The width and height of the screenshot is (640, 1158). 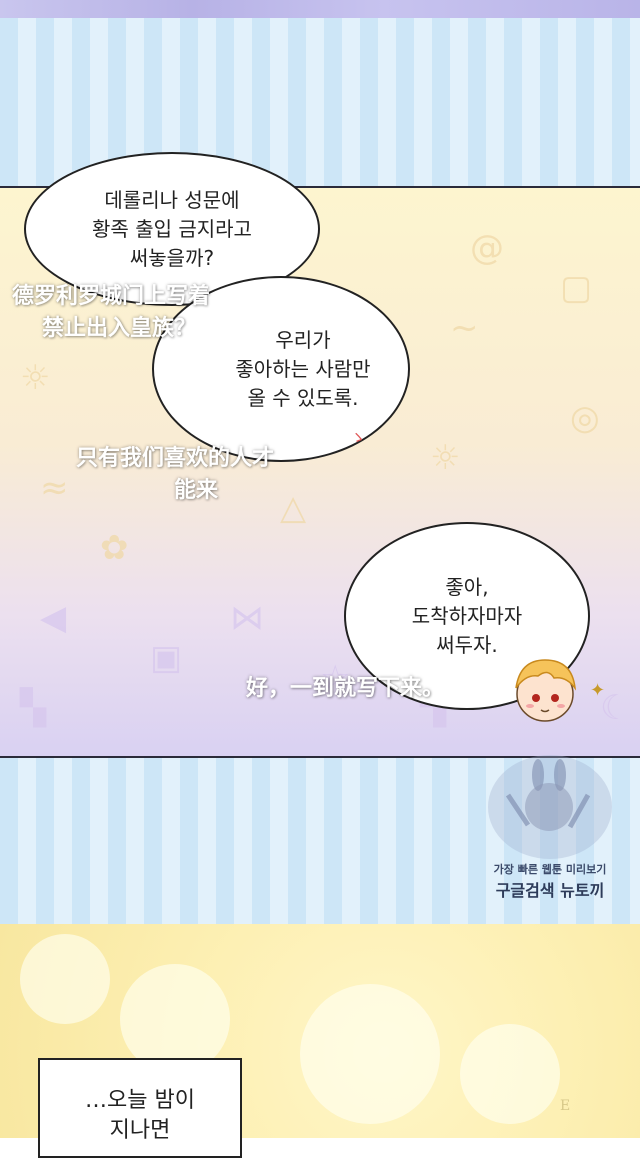 I want to click on doodle-wave: ~, so click(x=464, y=328).